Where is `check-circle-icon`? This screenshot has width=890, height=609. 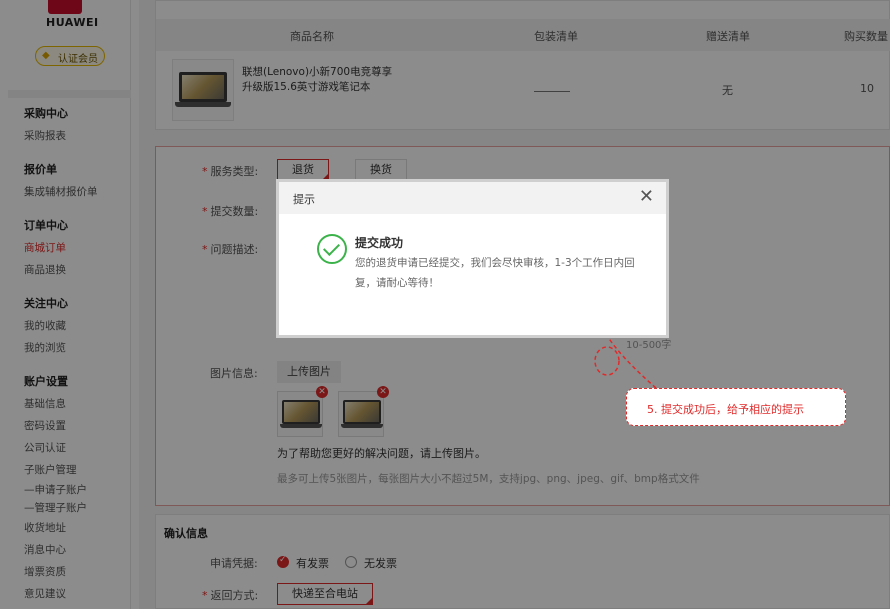 check-circle-icon is located at coordinates (332, 249).